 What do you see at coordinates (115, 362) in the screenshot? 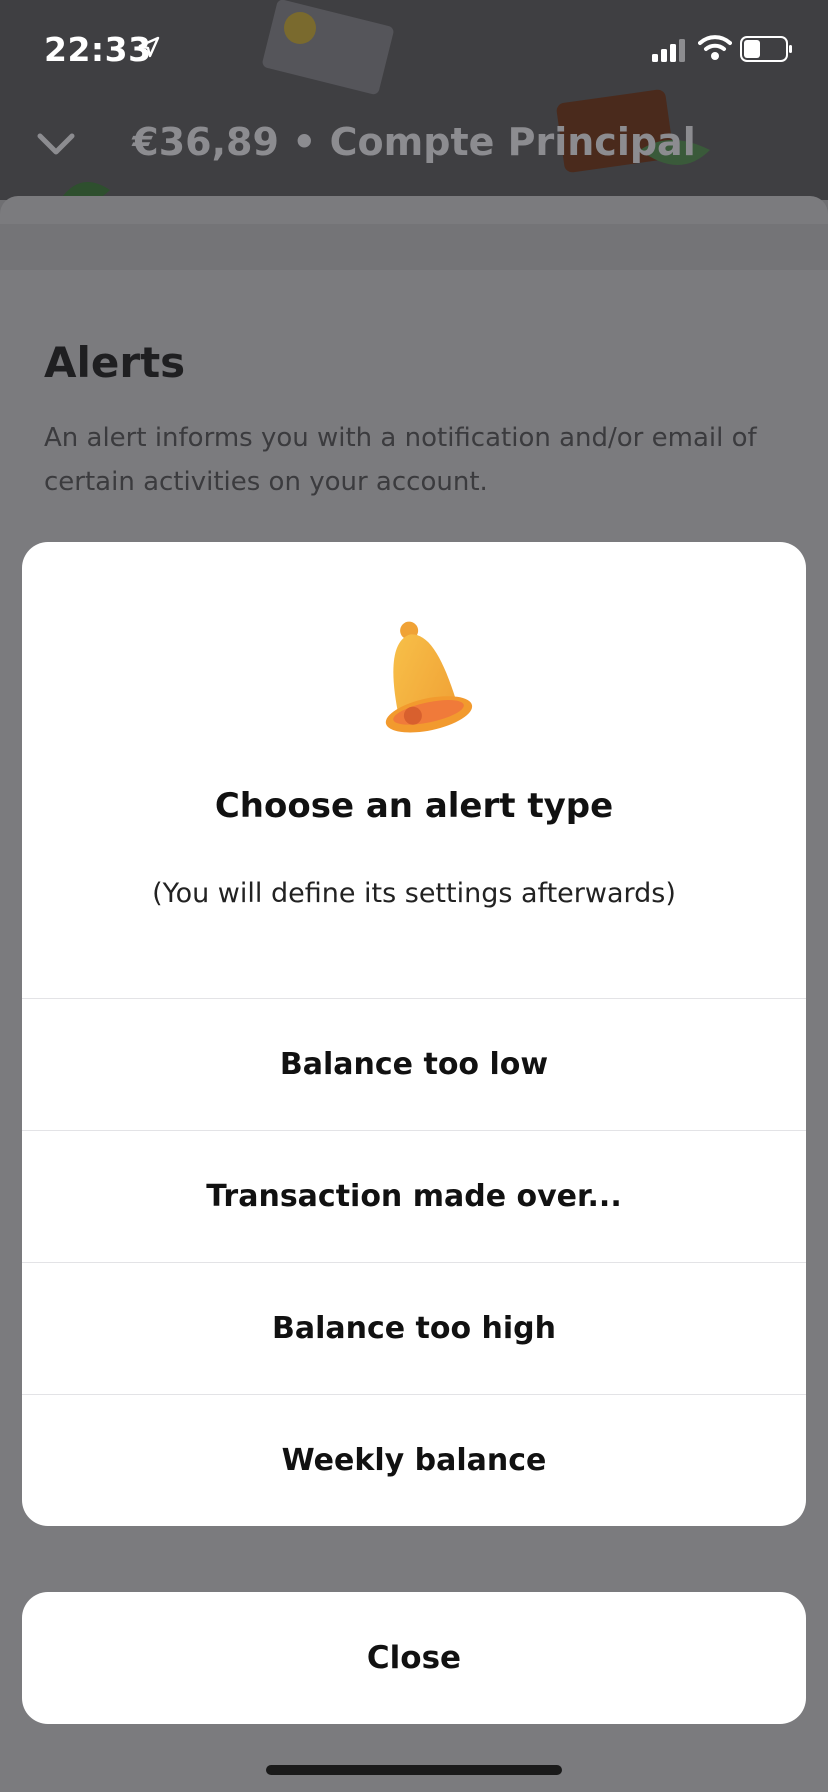
I see `page-title: Alerts` at bounding box center [115, 362].